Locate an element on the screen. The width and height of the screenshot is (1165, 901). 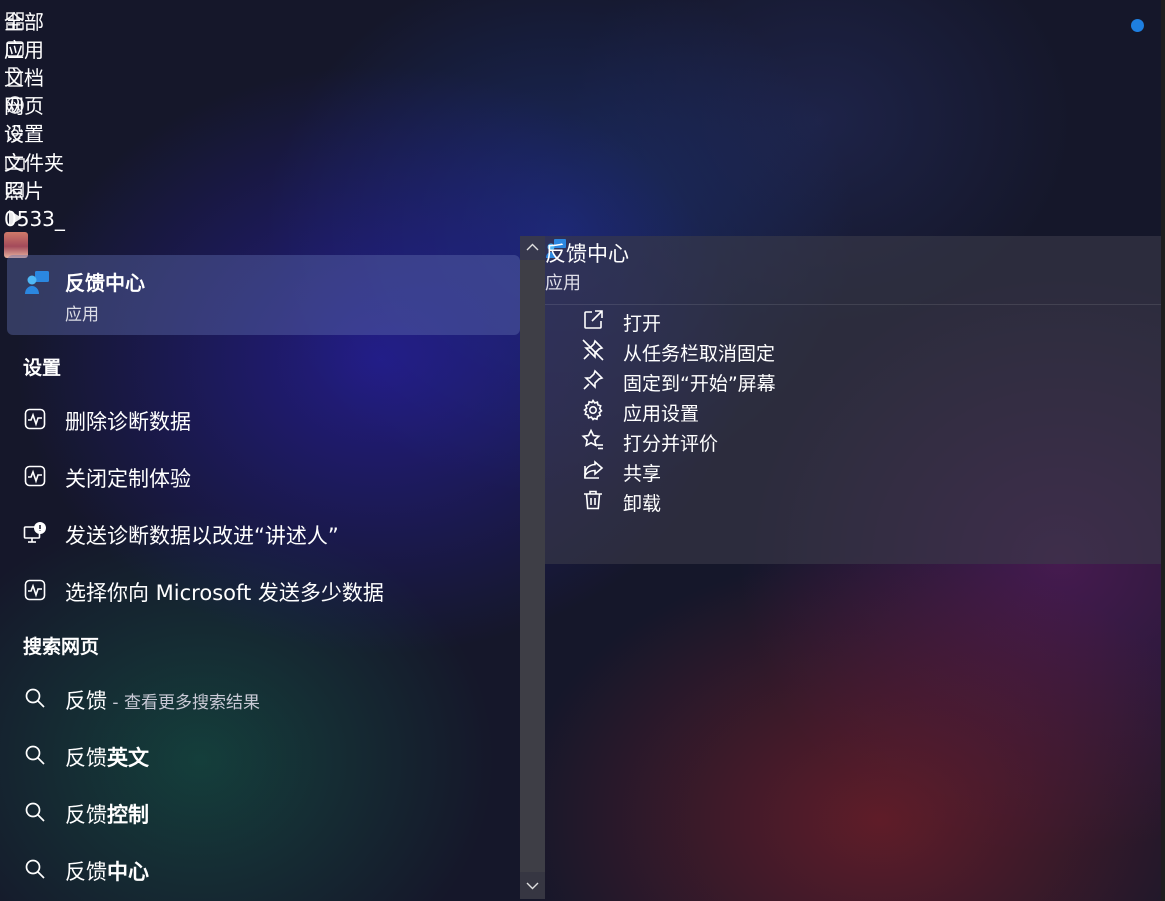
filter-folders: 文件夹 is located at coordinates (34, 163).